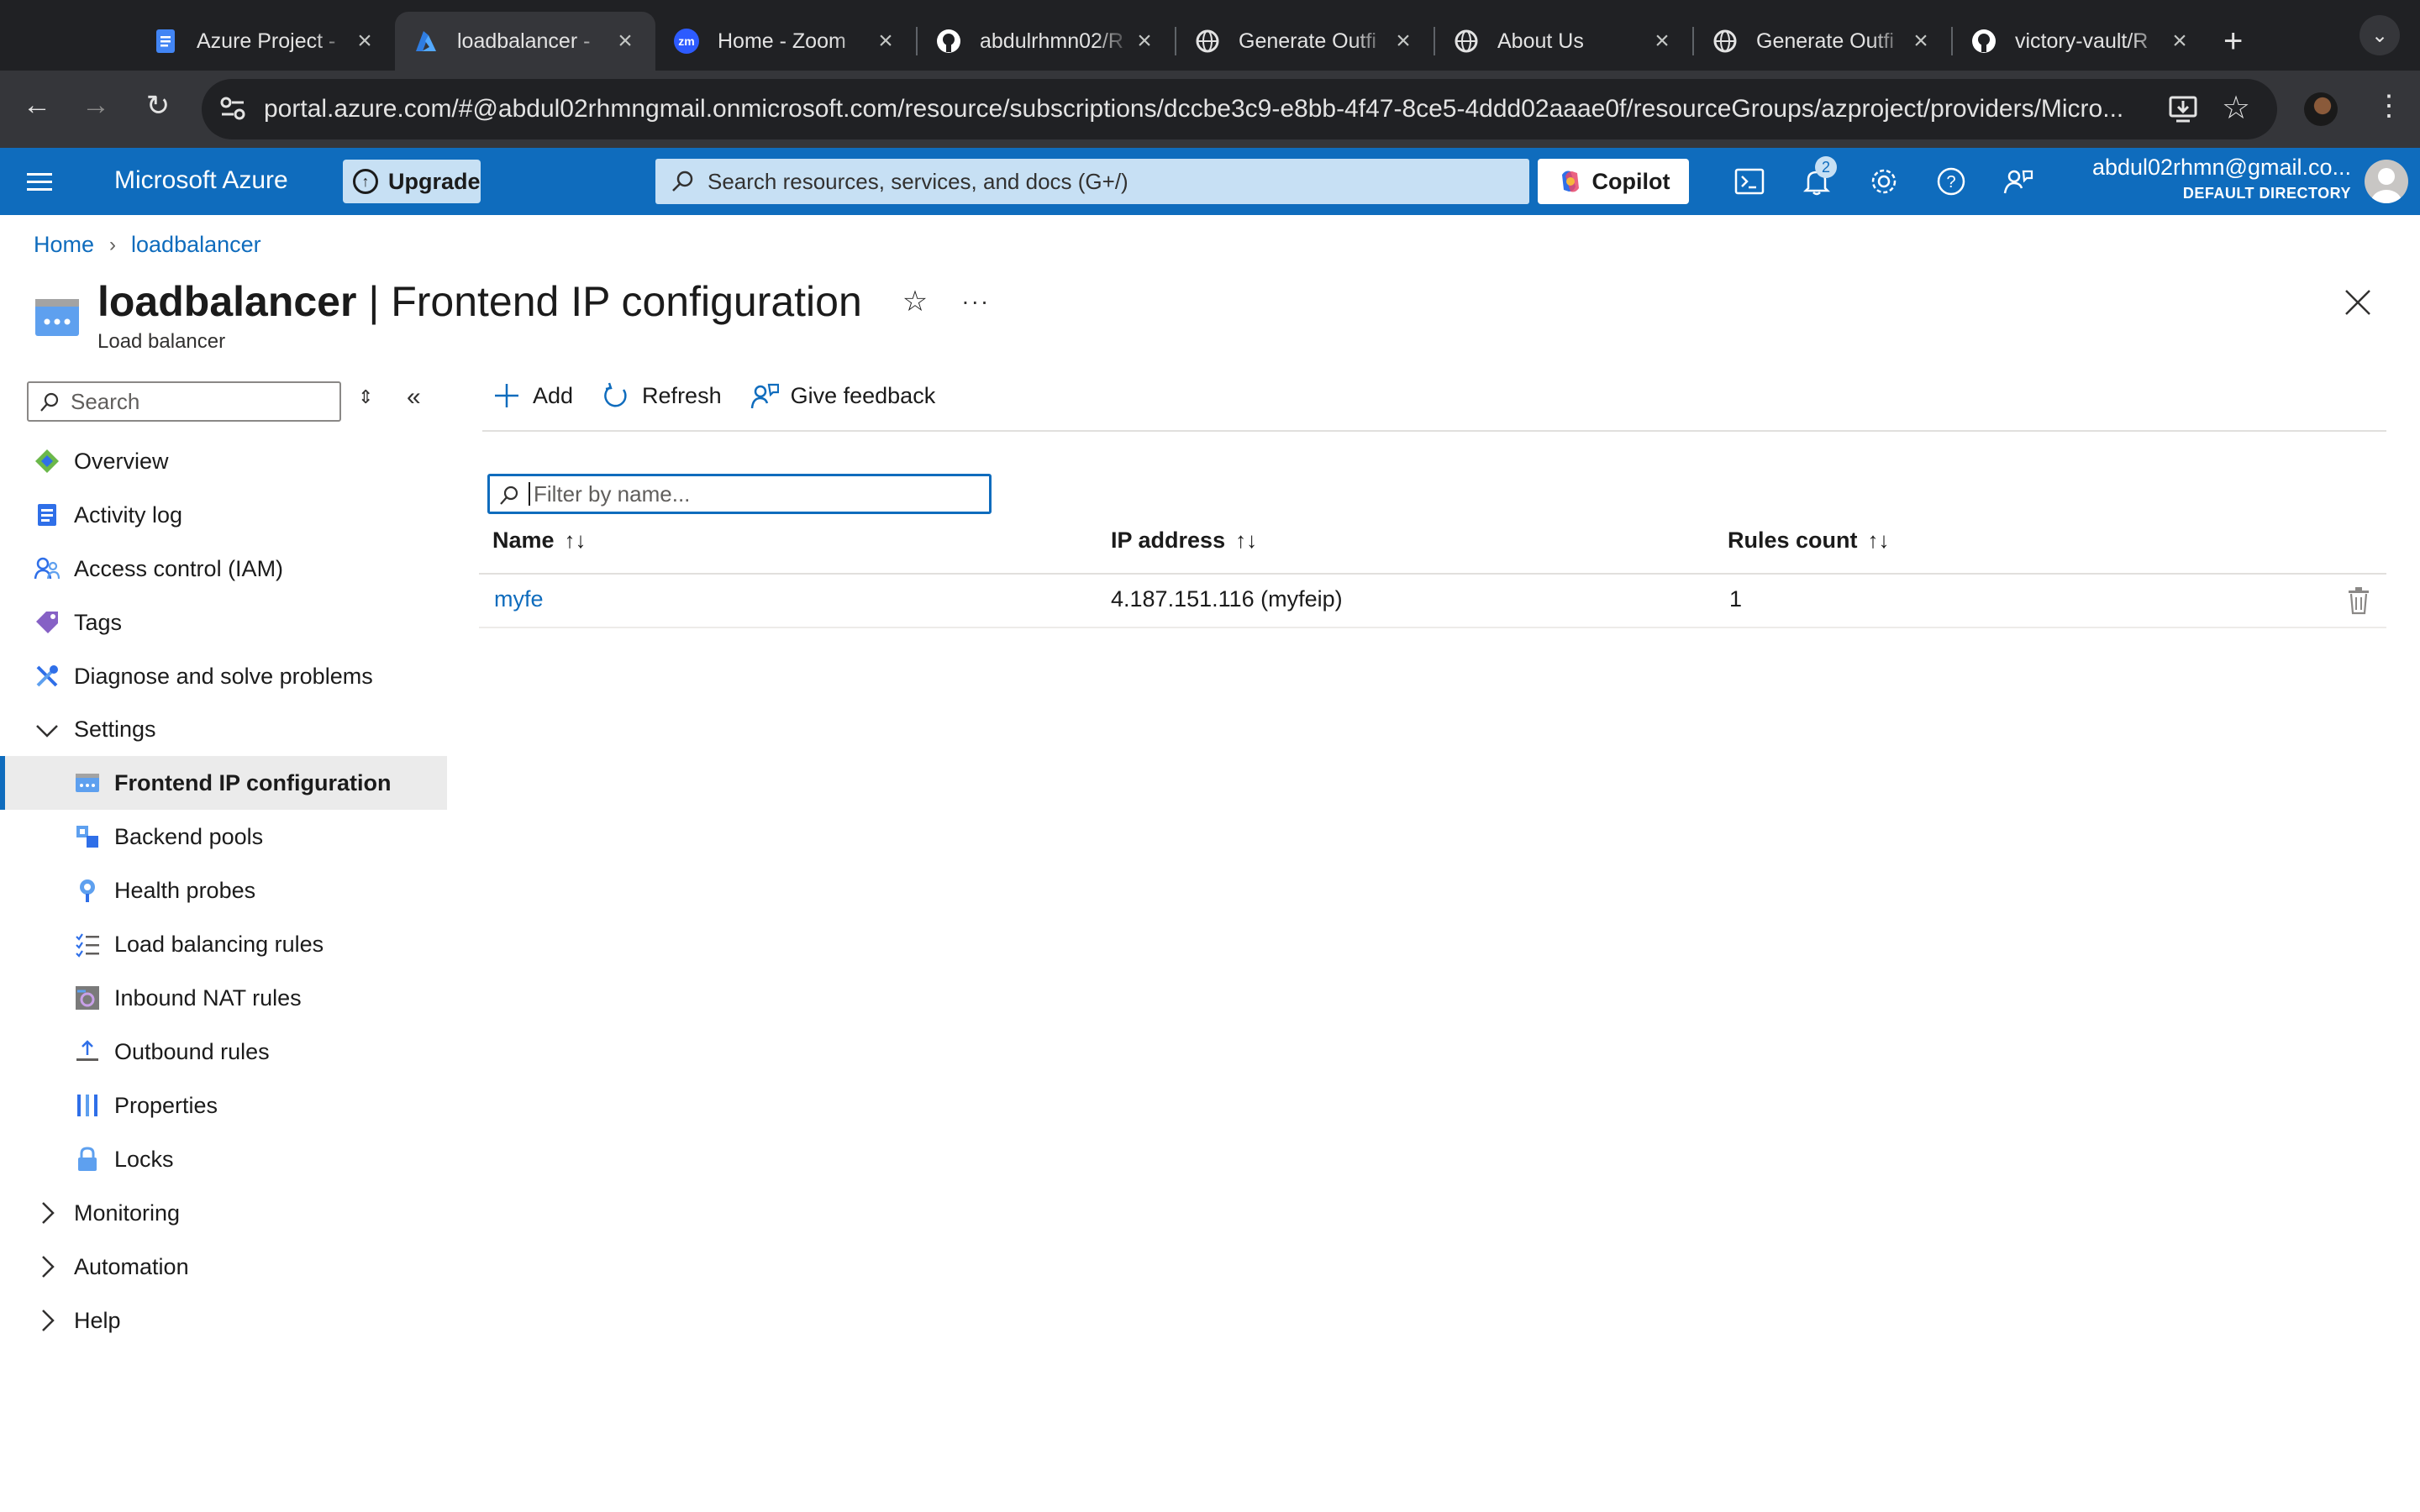  Describe the element at coordinates (179, 568) in the screenshot. I see `sidebar-item-label: Access control (IAM)` at that location.